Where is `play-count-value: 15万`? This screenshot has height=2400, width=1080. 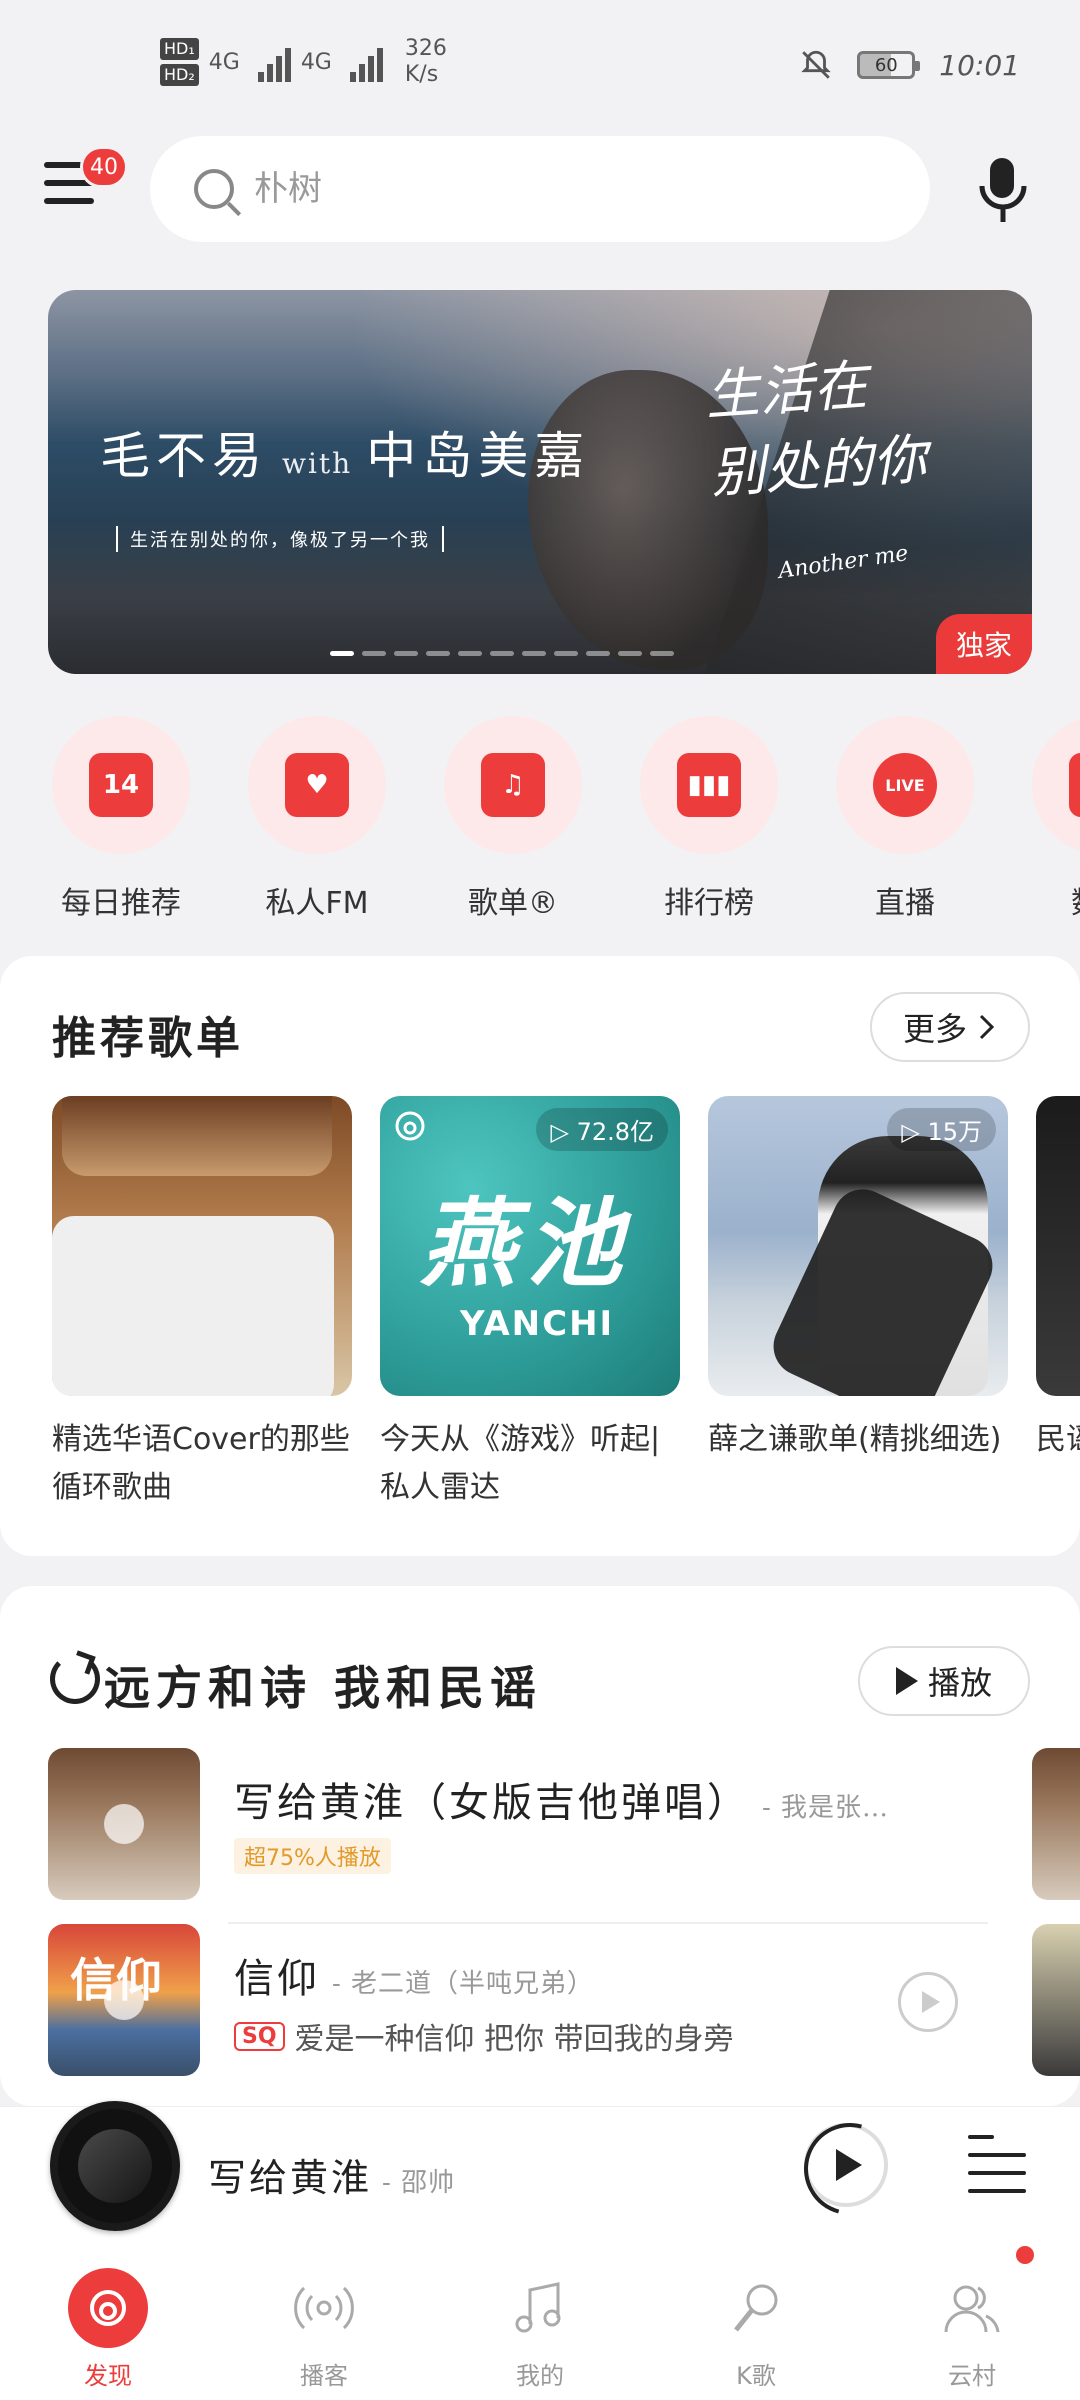 play-count-value: 15万 is located at coordinates (954, 1132).